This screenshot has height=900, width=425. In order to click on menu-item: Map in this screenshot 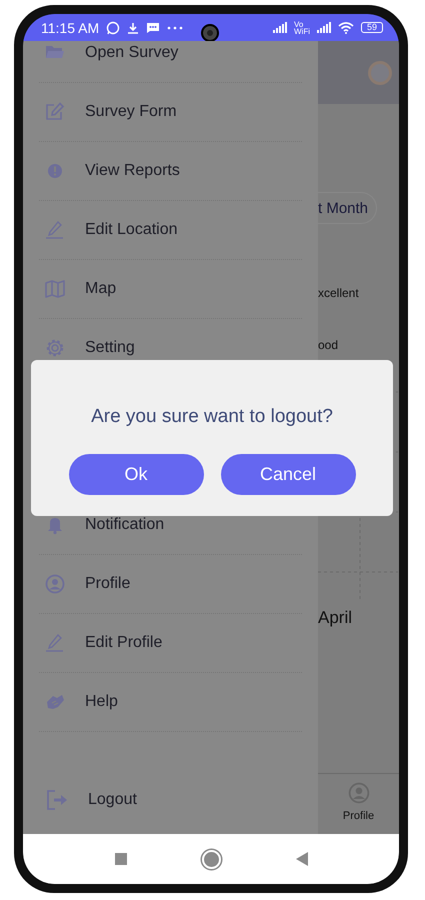, I will do `click(170, 289)`.